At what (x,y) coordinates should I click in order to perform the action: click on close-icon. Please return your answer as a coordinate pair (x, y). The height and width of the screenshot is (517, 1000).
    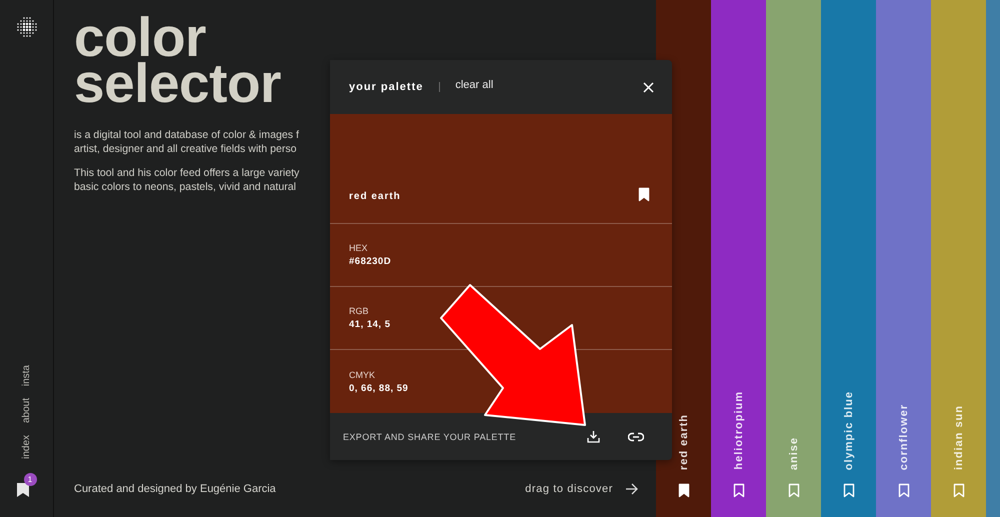
    Looking at the image, I should click on (648, 87).